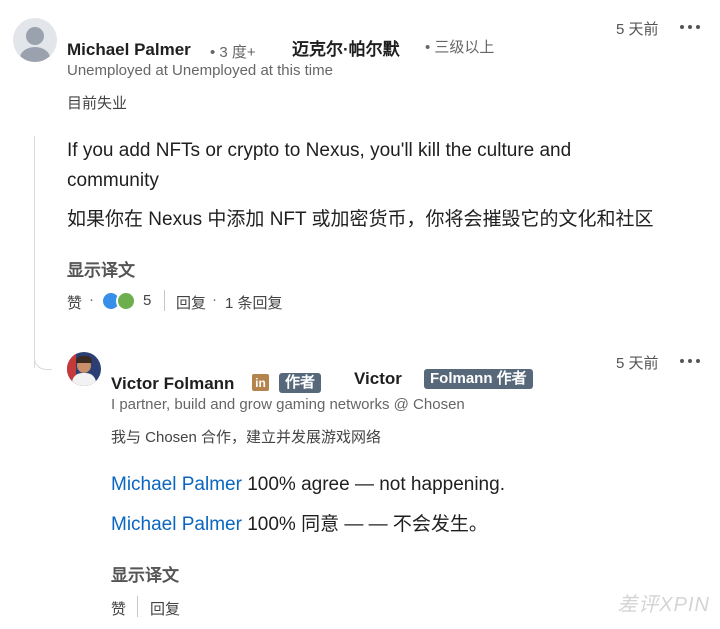 The image size is (720, 629). Describe the element at coordinates (43, 361) in the screenshot. I see `thread-connector` at that location.